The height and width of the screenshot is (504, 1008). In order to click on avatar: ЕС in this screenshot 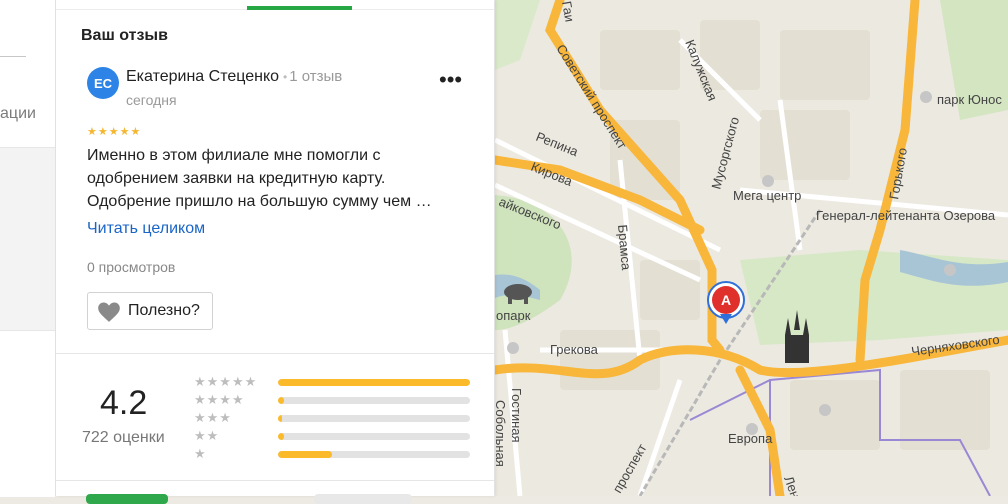, I will do `click(103, 83)`.